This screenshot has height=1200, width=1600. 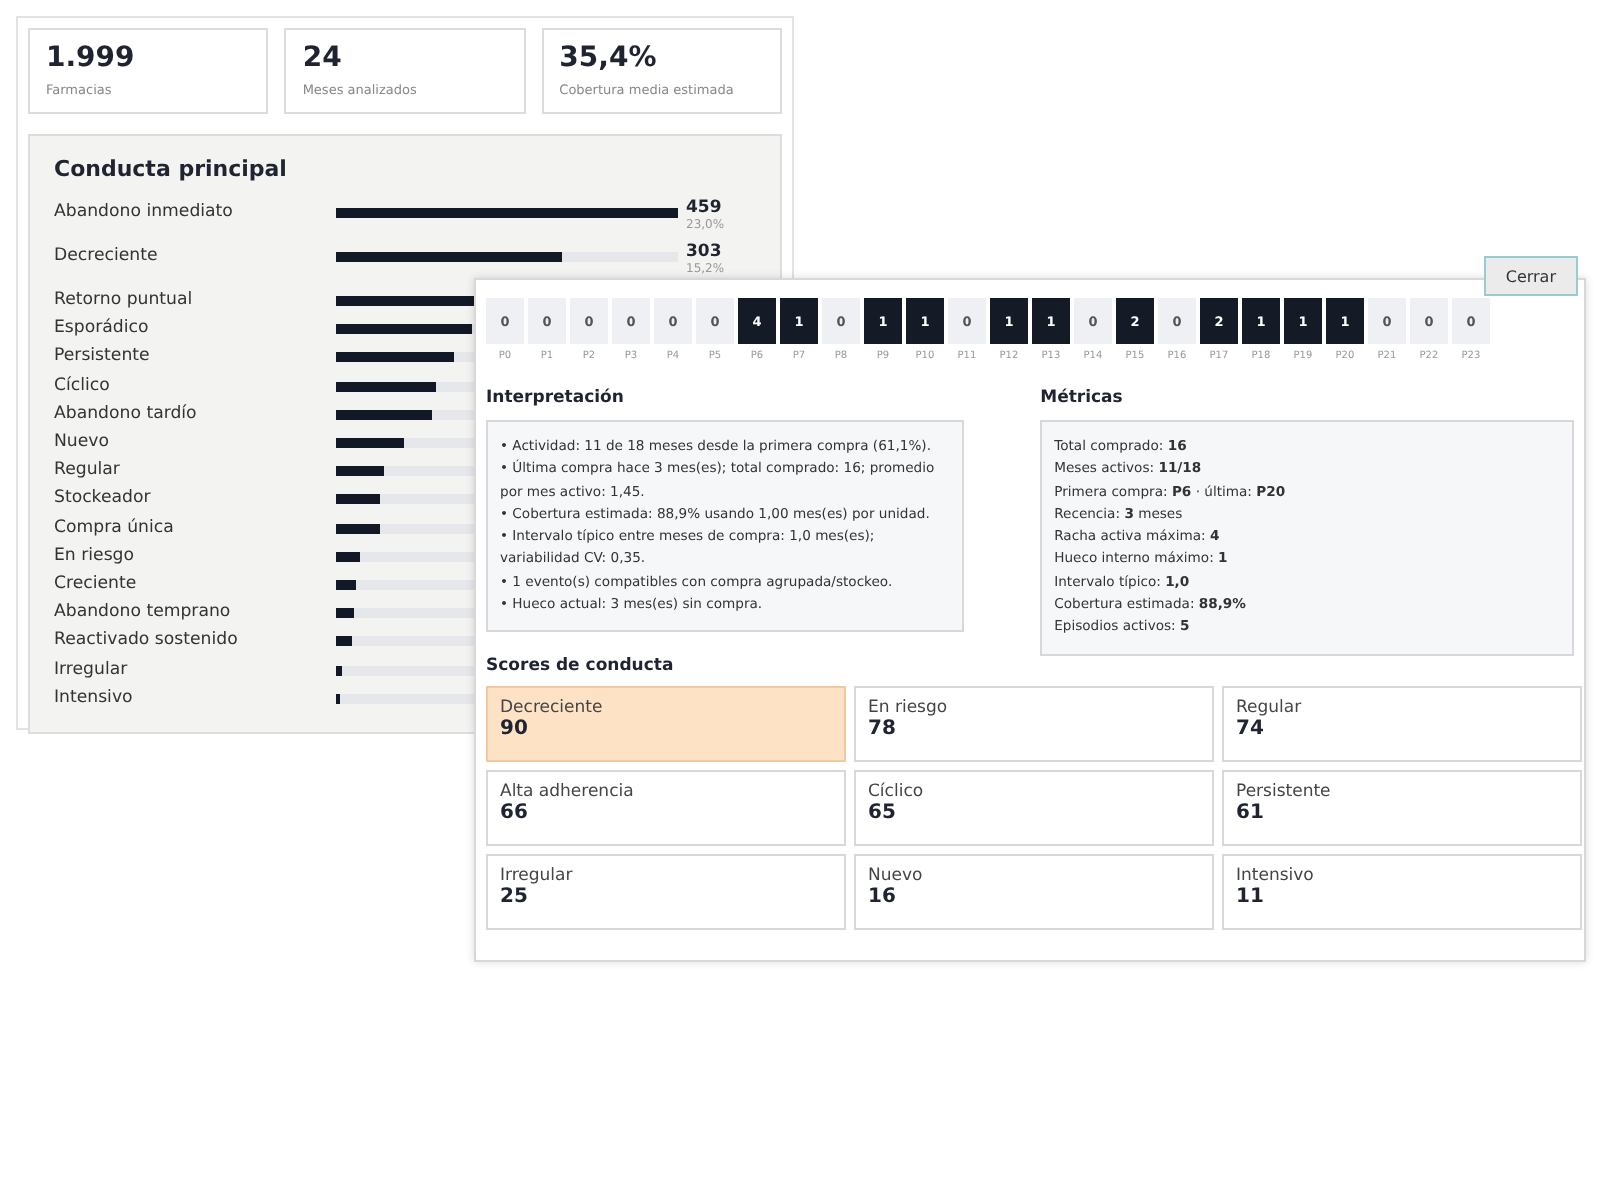 I want to click on stat-value: 35,4%, so click(x=609, y=58).